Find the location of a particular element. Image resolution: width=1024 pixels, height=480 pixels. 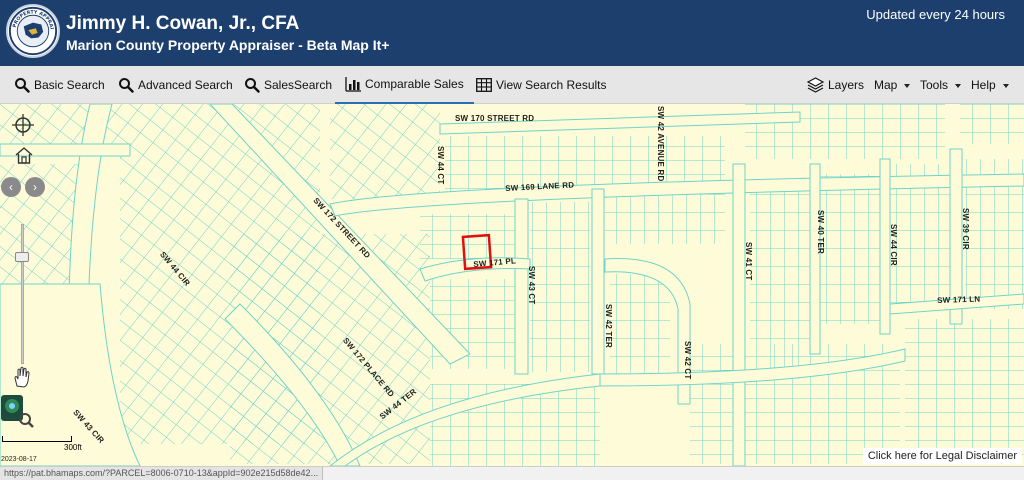

scale-label: 300ft is located at coordinates (73, 447).